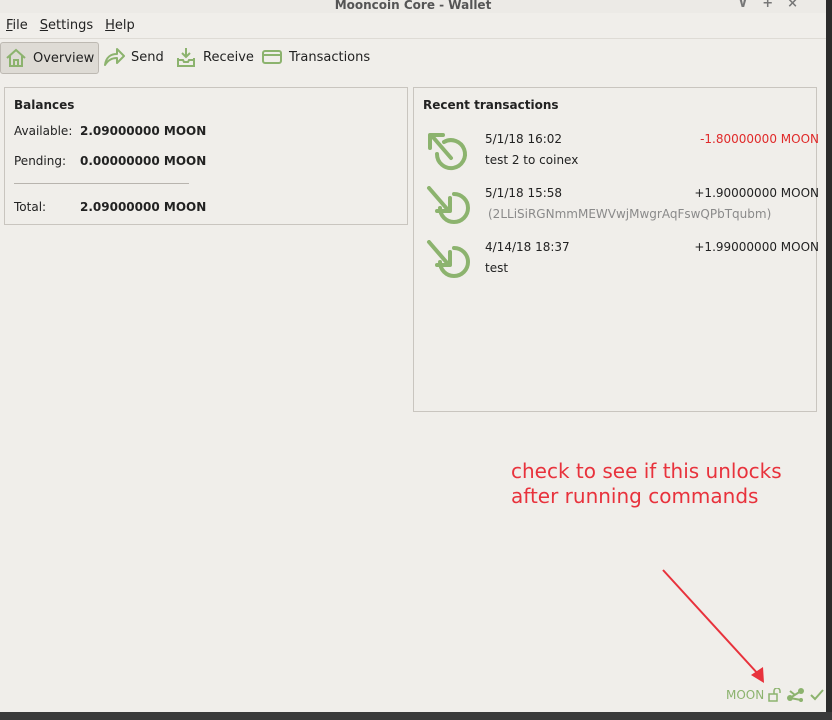 Image resolution: width=832 pixels, height=720 pixels. Describe the element at coordinates (756, 247) in the screenshot. I see `transaction-amount: +1.99000000 MOON` at that location.